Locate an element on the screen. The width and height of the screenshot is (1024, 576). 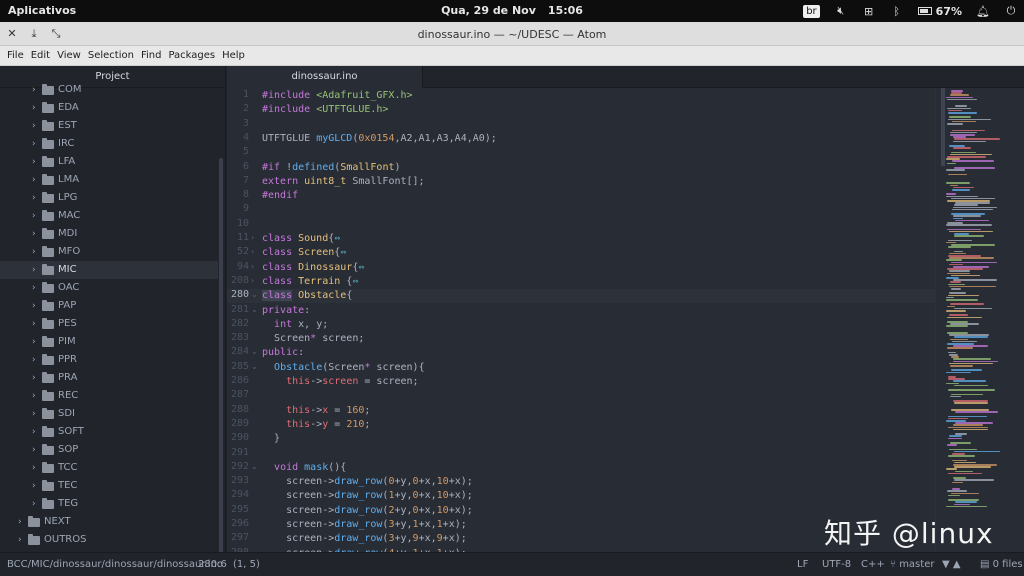
status-selection-count: (1, 5) is located at coordinates (246, 564).